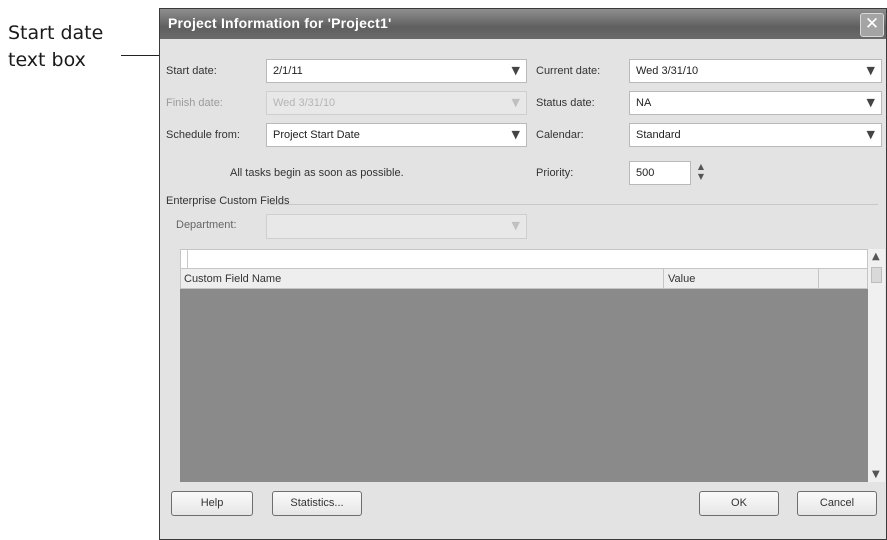 This screenshot has width=887, height=540. Describe the element at coordinates (304, 103) in the screenshot. I see `finish-date-value: Wed 3/31/10` at that location.